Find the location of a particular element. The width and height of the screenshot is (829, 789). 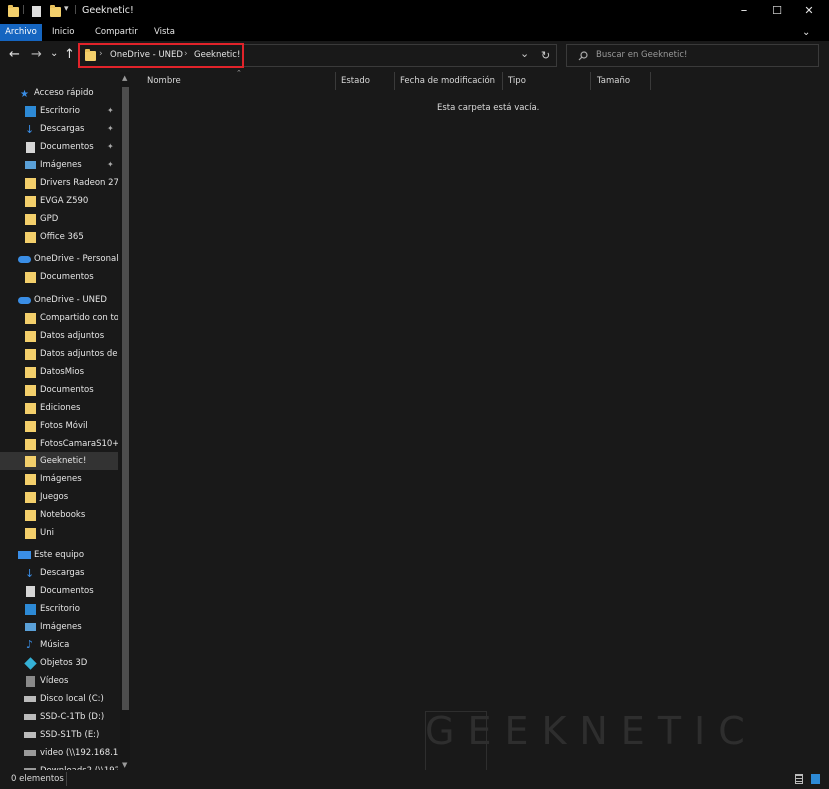

sidebar-item-ediciones: Ediciones is located at coordinates (59, 408).